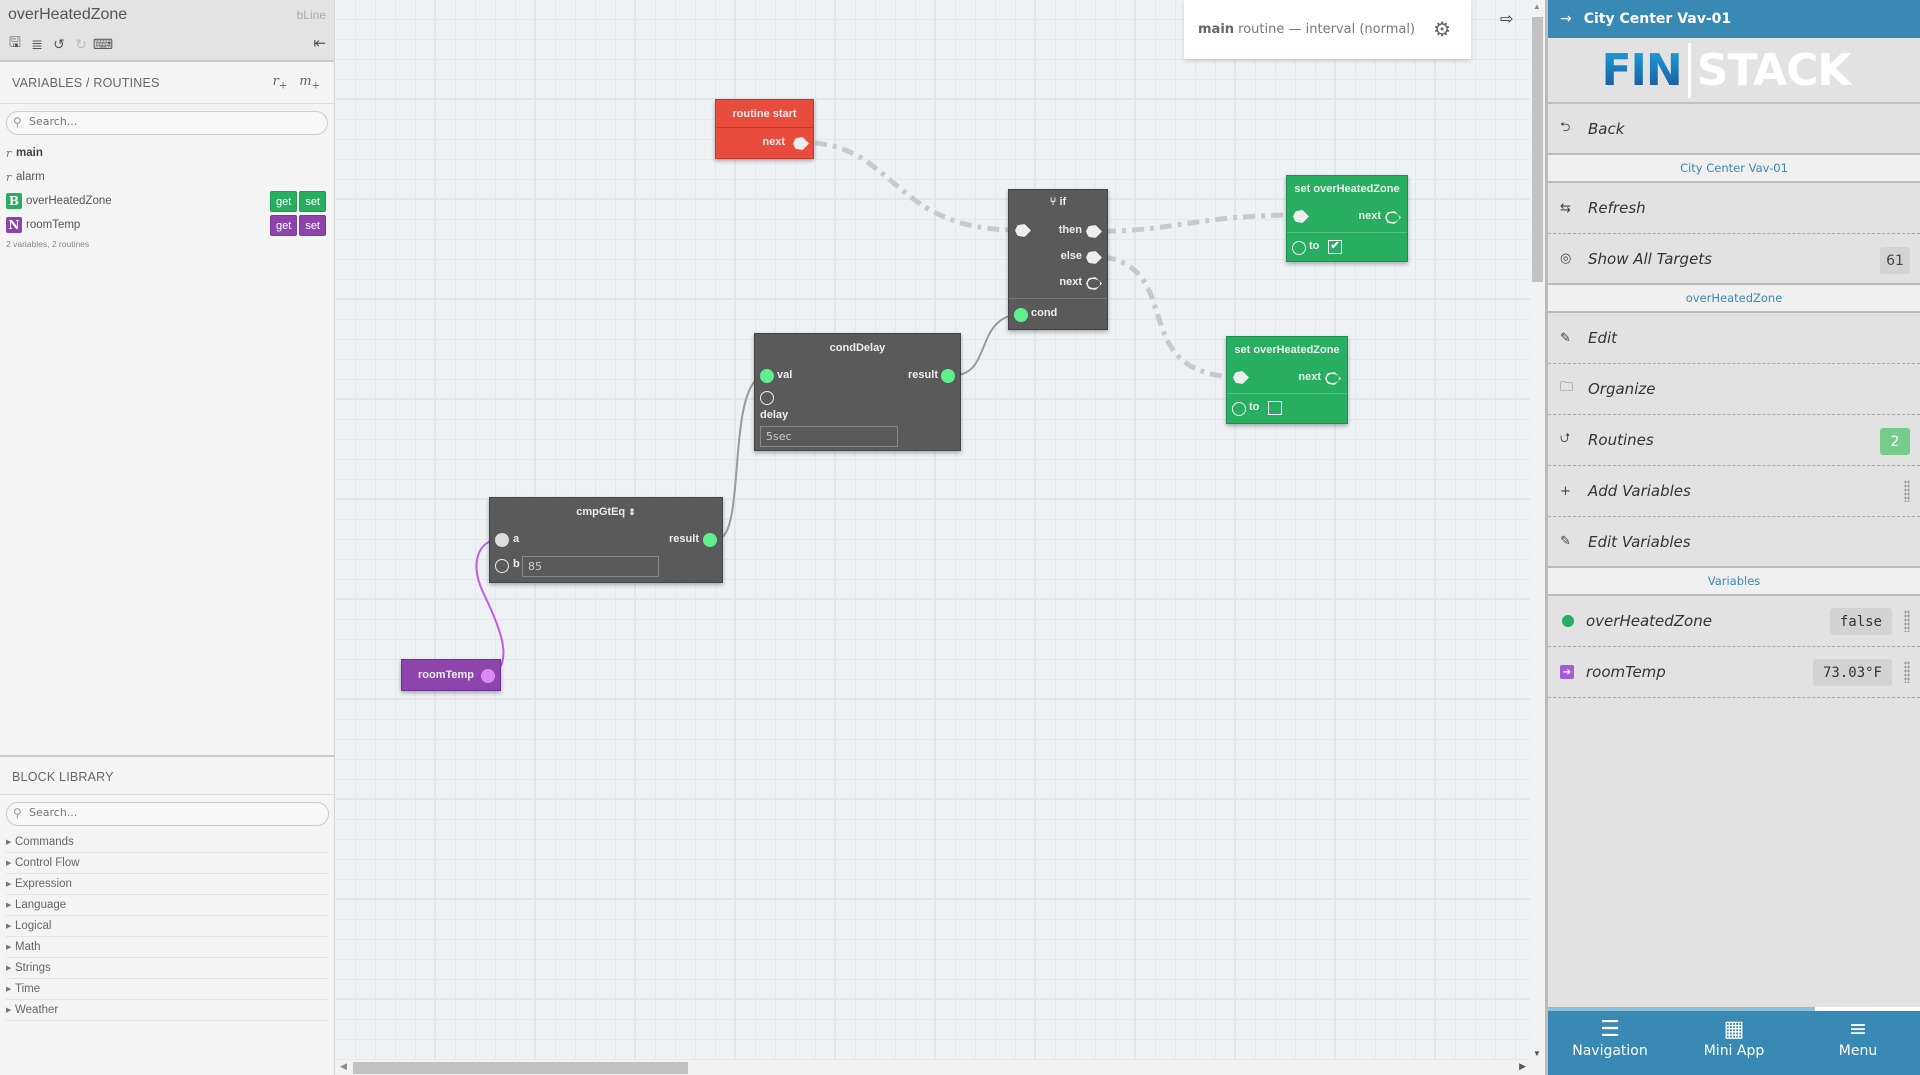 The width and height of the screenshot is (1920, 1075). Describe the element at coordinates (1610, 1038) in the screenshot. I see `nav-navigation: ☰ Navigation` at that location.